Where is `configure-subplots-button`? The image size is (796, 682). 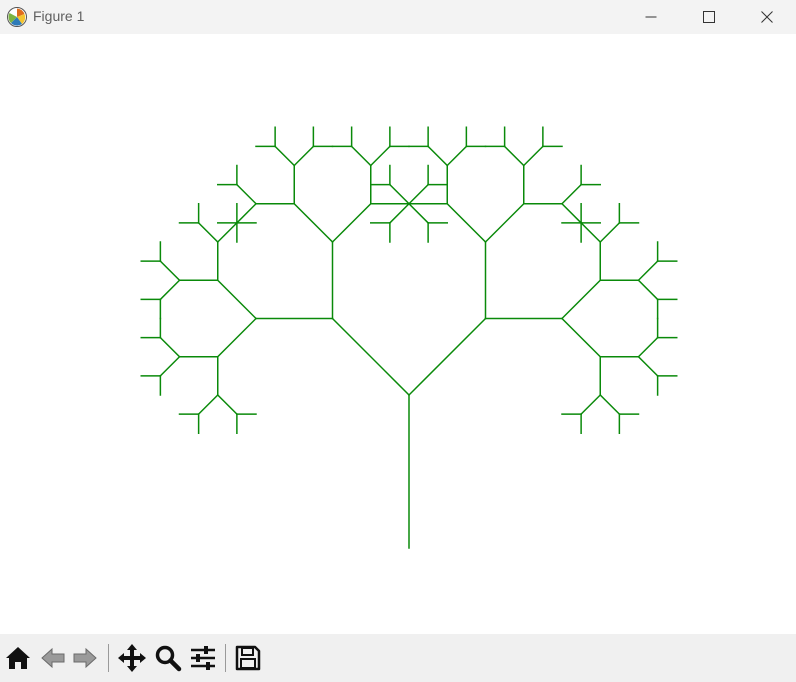 configure-subplots-button is located at coordinates (203, 658).